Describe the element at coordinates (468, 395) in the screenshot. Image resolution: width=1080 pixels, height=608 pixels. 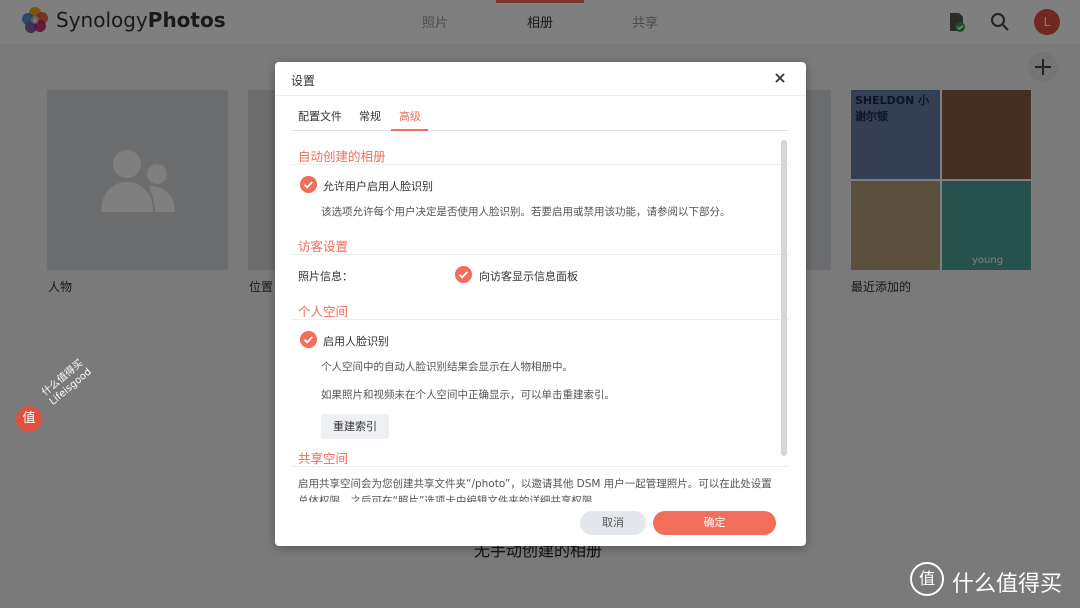
I see `reindex-hint: 如果照片和视频未在个人空间中正确显示，可以单击重建索引。` at that location.